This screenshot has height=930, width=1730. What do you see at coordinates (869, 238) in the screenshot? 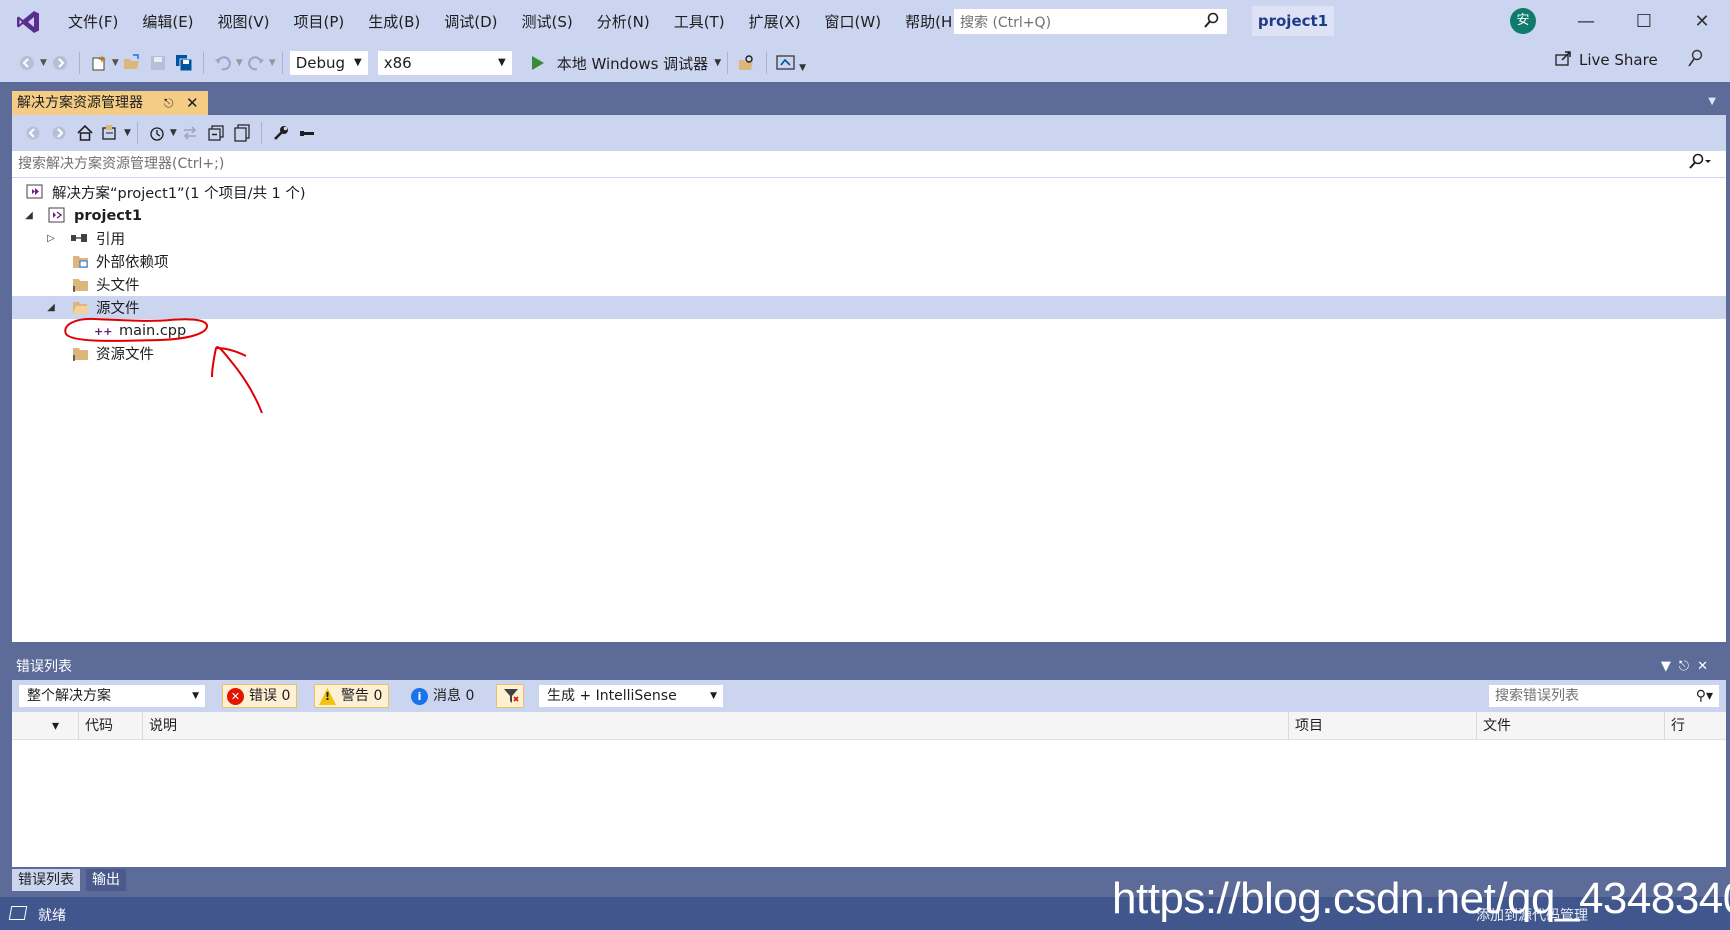
I see `tree-item-references: ▷ 引用` at bounding box center [869, 238].